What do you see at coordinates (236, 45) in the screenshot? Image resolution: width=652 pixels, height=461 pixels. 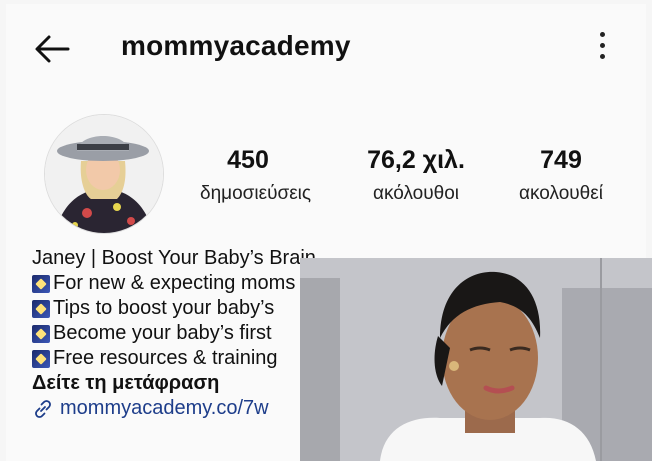 I see `profile-username: mommyacademy` at bounding box center [236, 45].